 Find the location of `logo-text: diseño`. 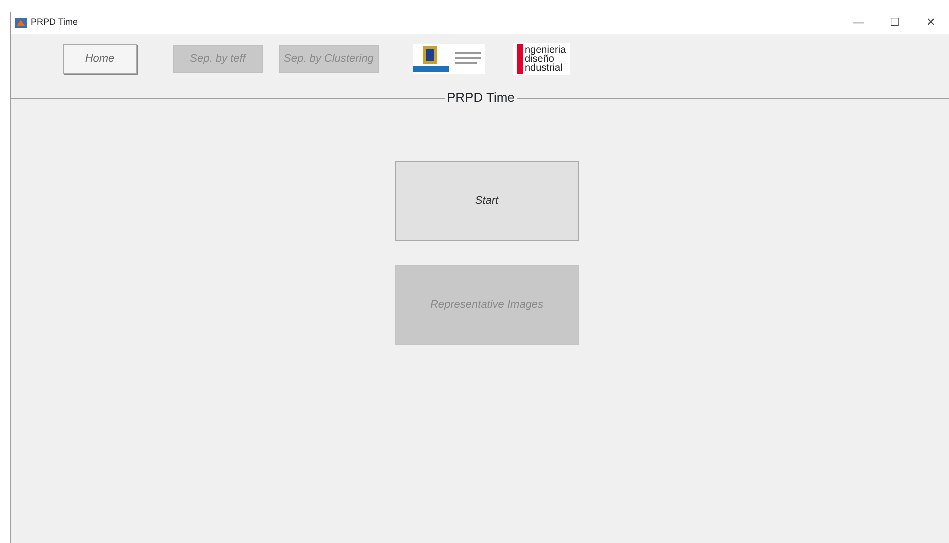

logo-text: diseño is located at coordinates (539, 59).